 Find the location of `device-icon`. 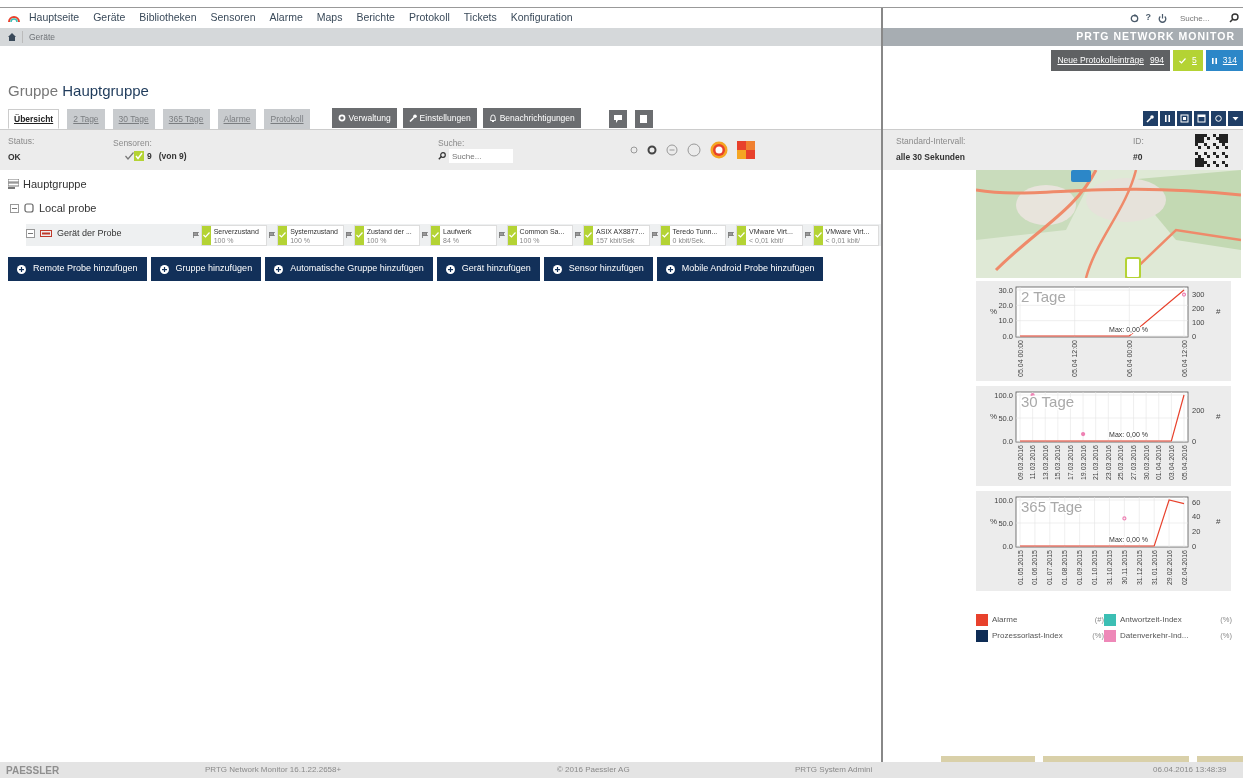

device-icon is located at coordinates (46, 234).